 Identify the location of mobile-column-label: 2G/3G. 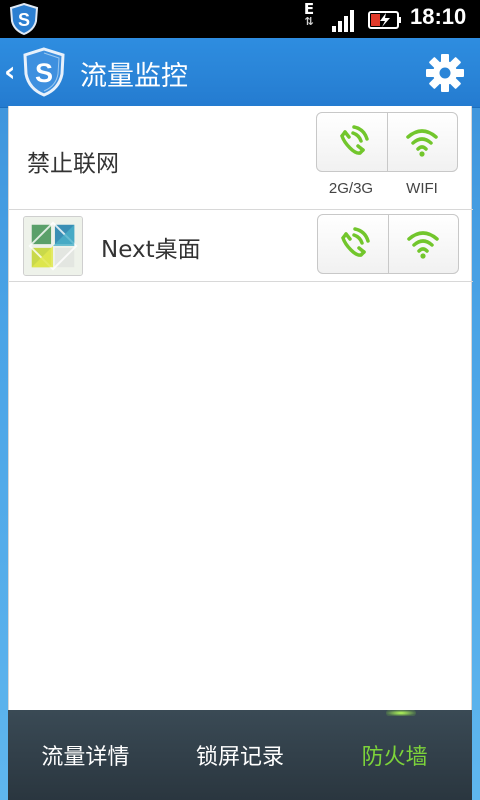
(351, 188).